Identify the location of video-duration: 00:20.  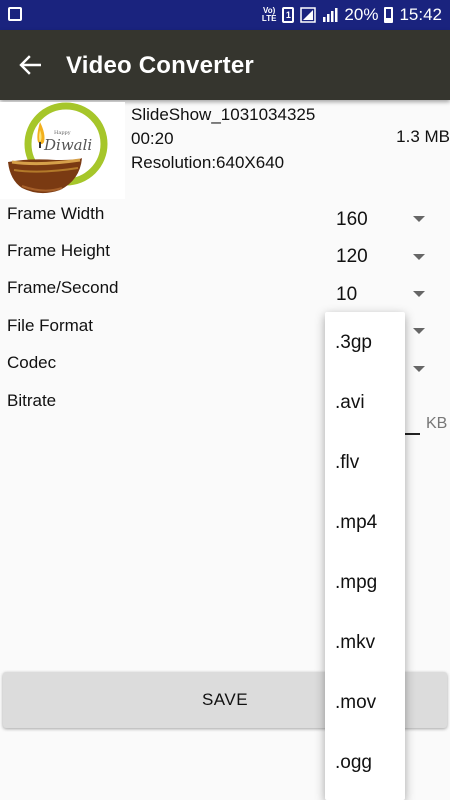
(152, 138).